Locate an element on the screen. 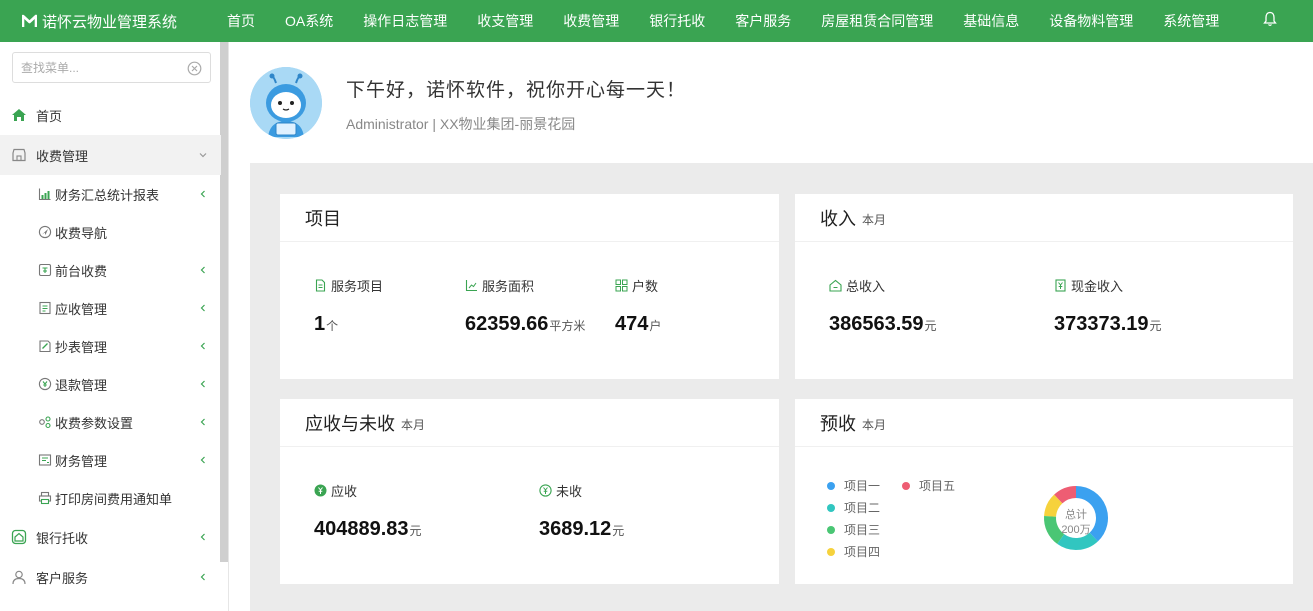 Image resolution: width=1313 pixels, height=611 pixels. stat-value: 386563.59 is located at coordinates (876, 324).